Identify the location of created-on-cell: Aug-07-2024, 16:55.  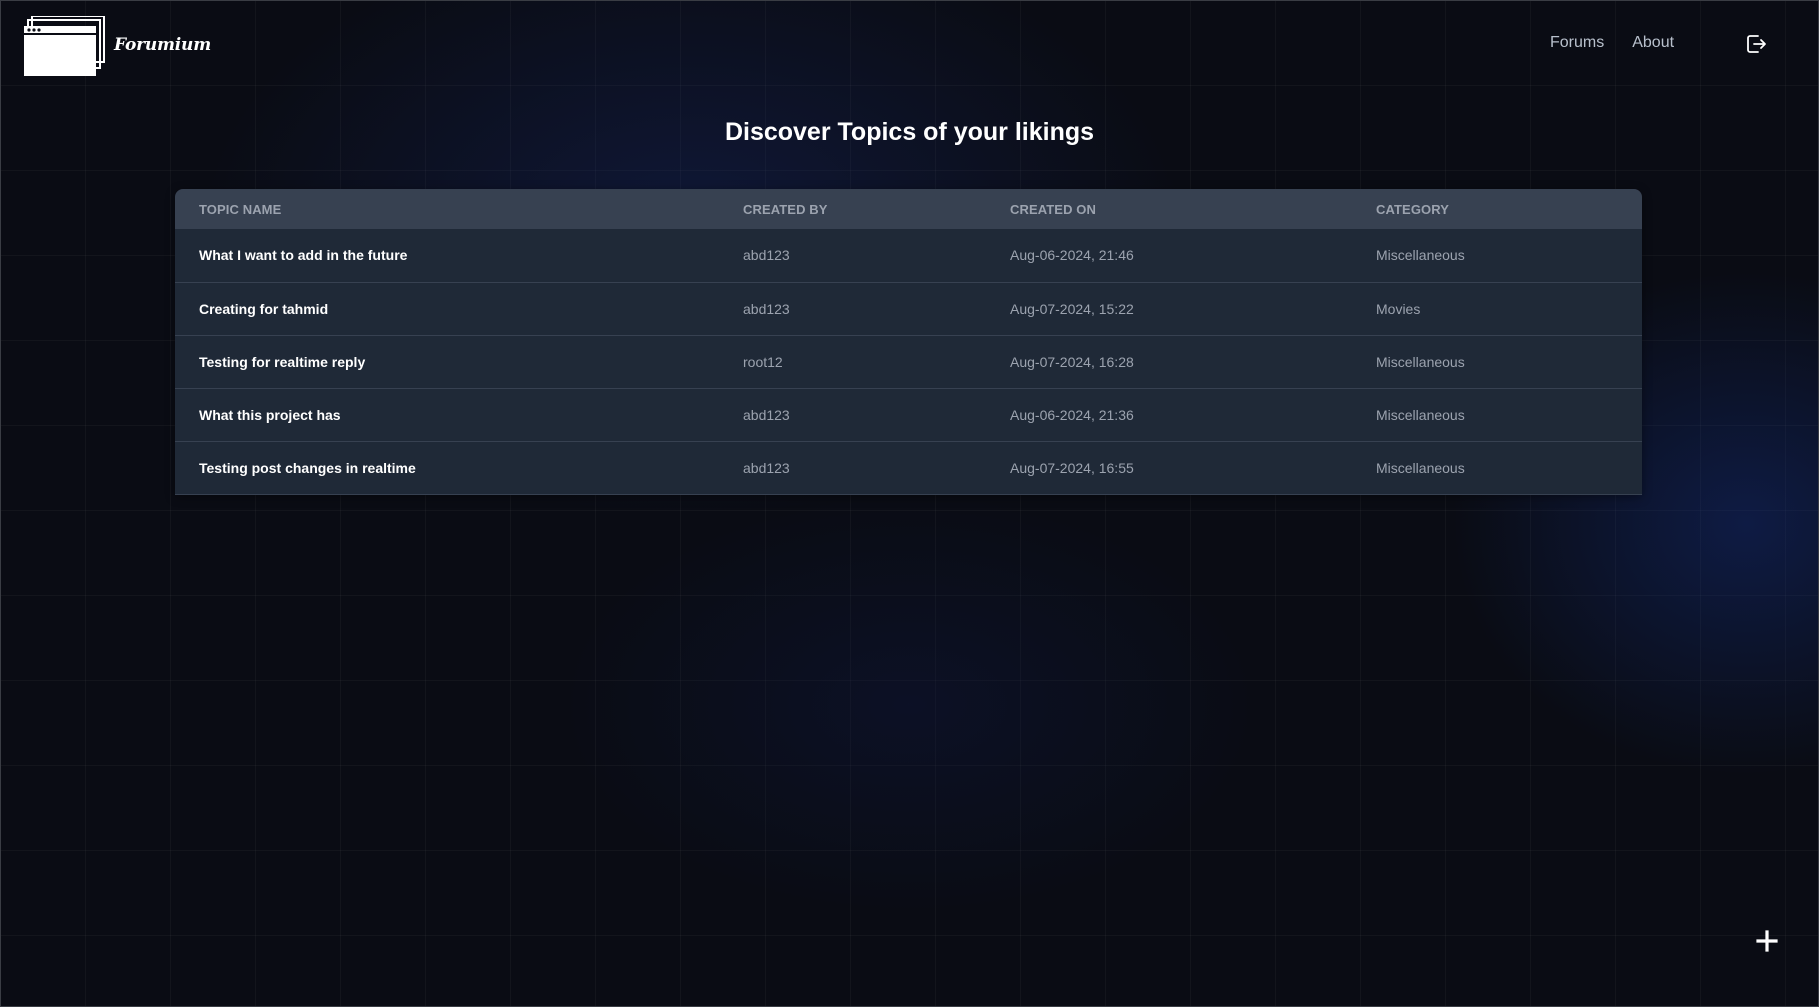
(1072, 467).